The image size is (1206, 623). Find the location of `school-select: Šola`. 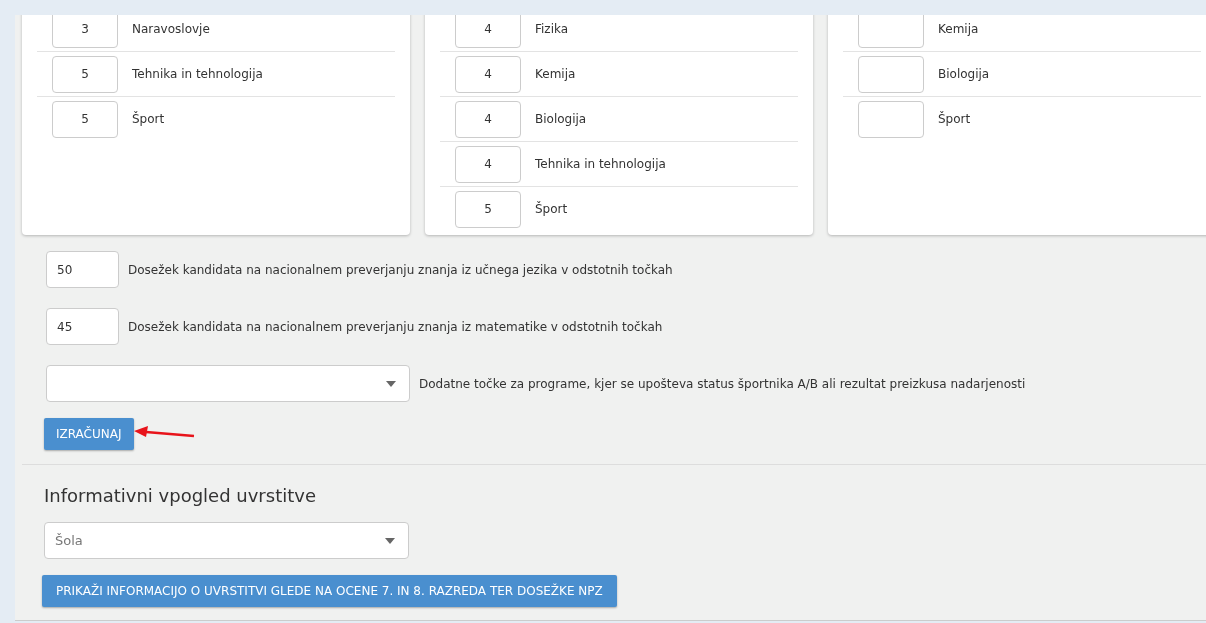

school-select: Šola is located at coordinates (226, 540).